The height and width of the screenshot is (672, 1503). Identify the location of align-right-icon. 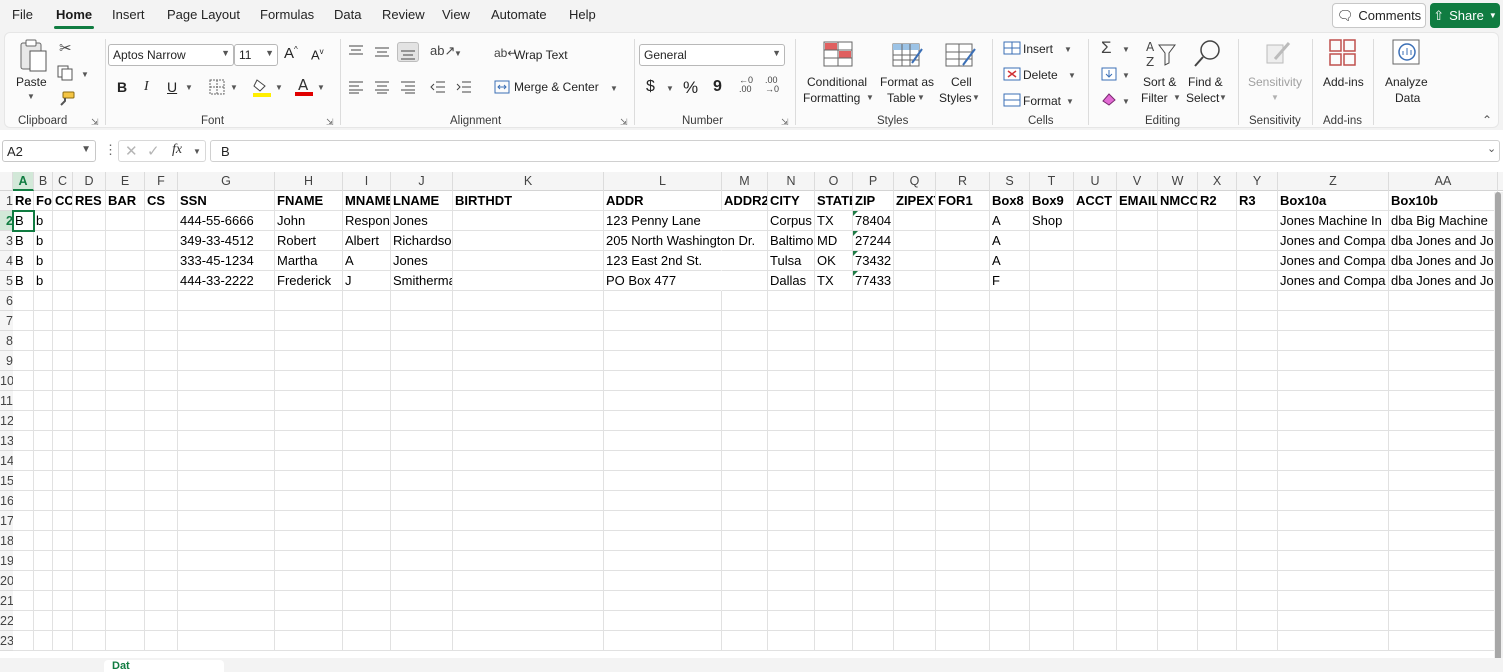
(408, 89).